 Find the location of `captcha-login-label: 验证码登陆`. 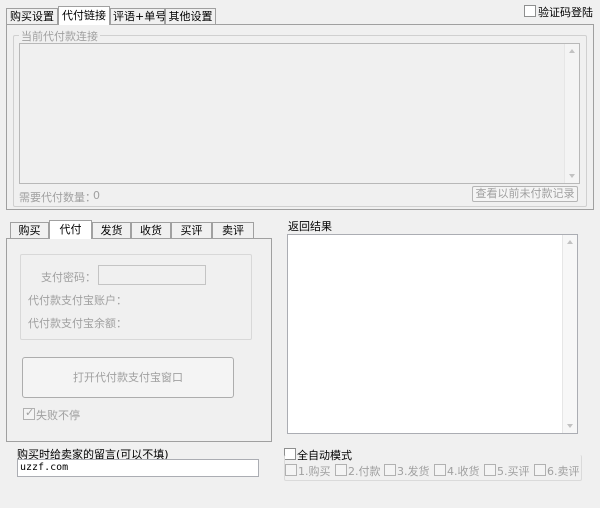

captcha-login-label: 验证码登陆 is located at coordinates (565, 12).